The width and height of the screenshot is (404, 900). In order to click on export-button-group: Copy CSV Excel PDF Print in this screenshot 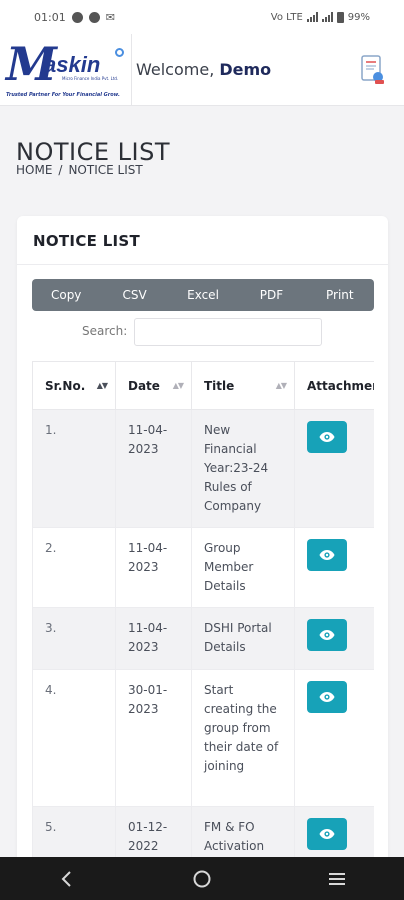, I will do `click(203, 295)`.